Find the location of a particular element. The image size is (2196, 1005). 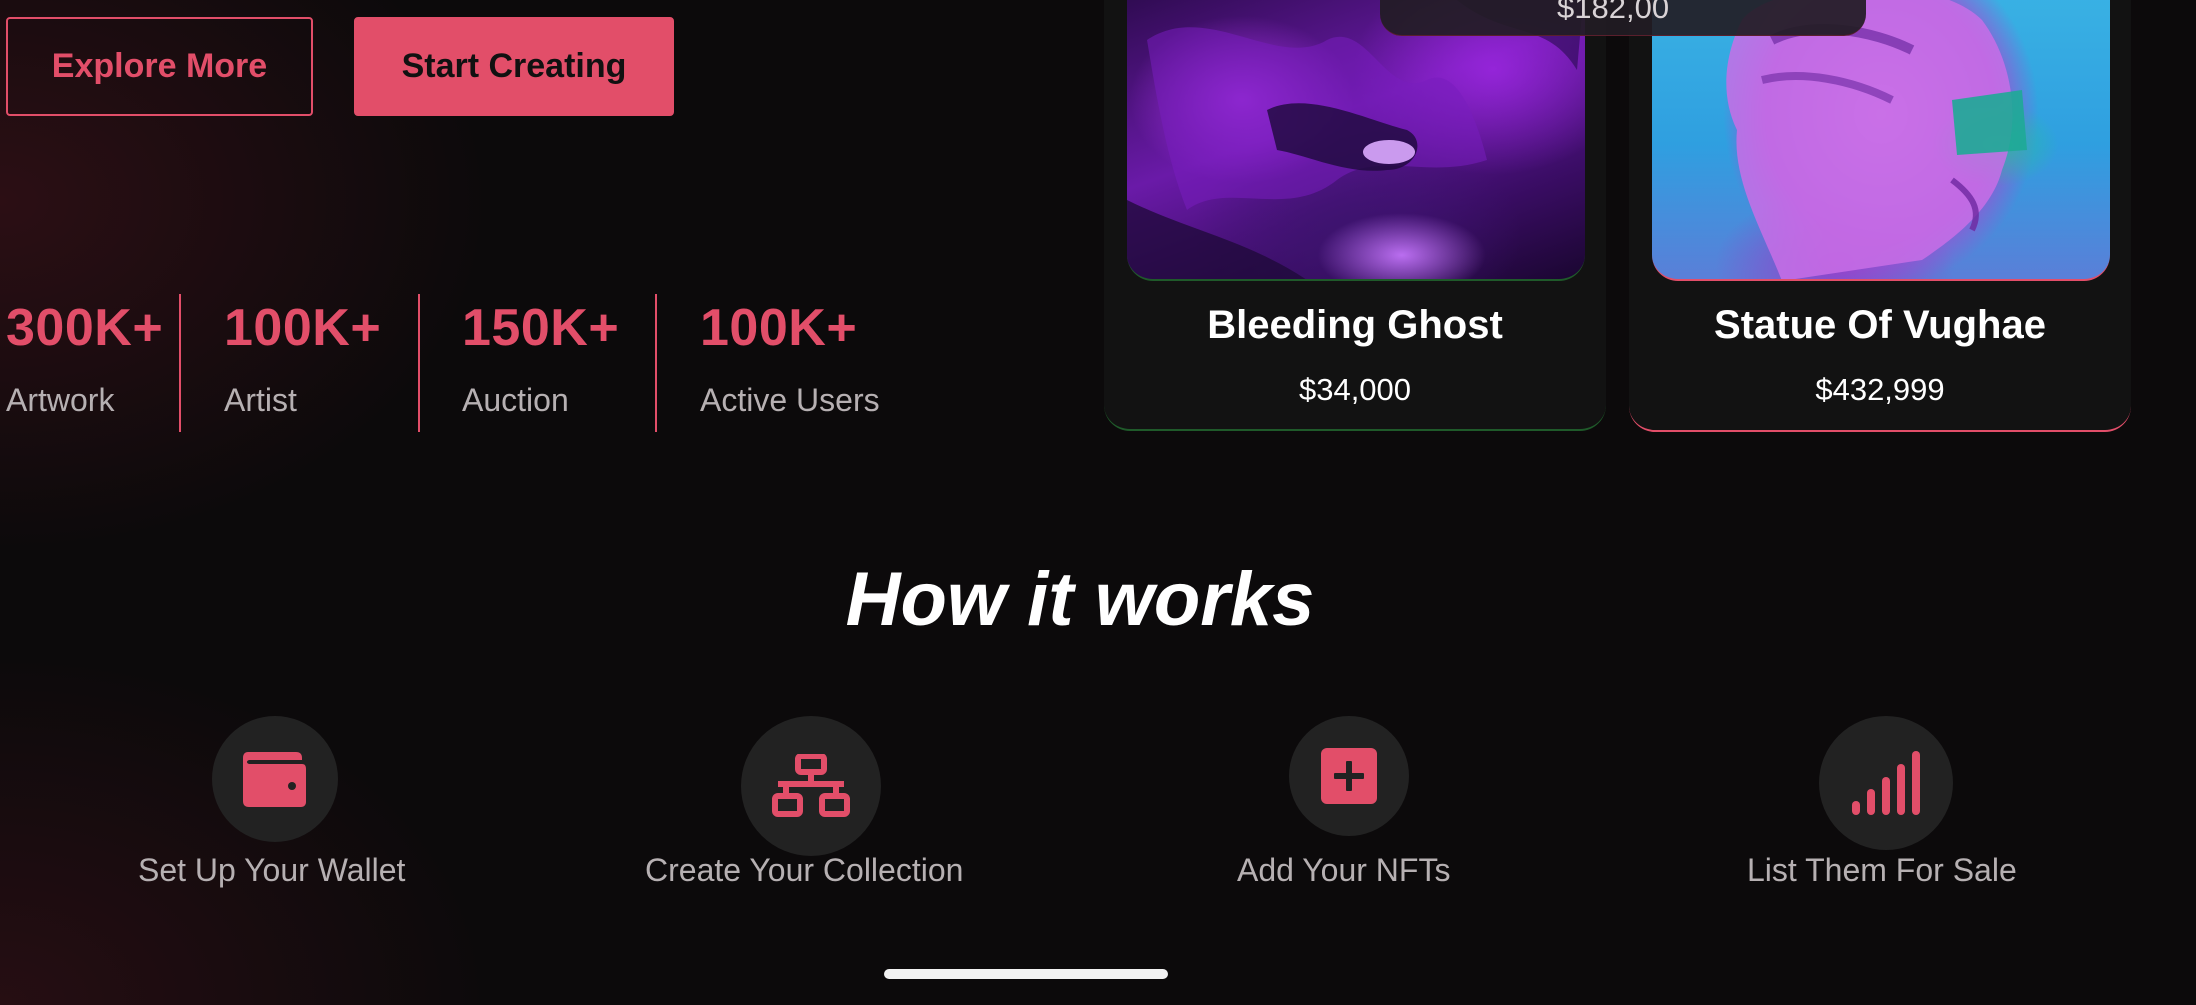

start-creating-label: Start Creating is located at coordinates (514, 66).